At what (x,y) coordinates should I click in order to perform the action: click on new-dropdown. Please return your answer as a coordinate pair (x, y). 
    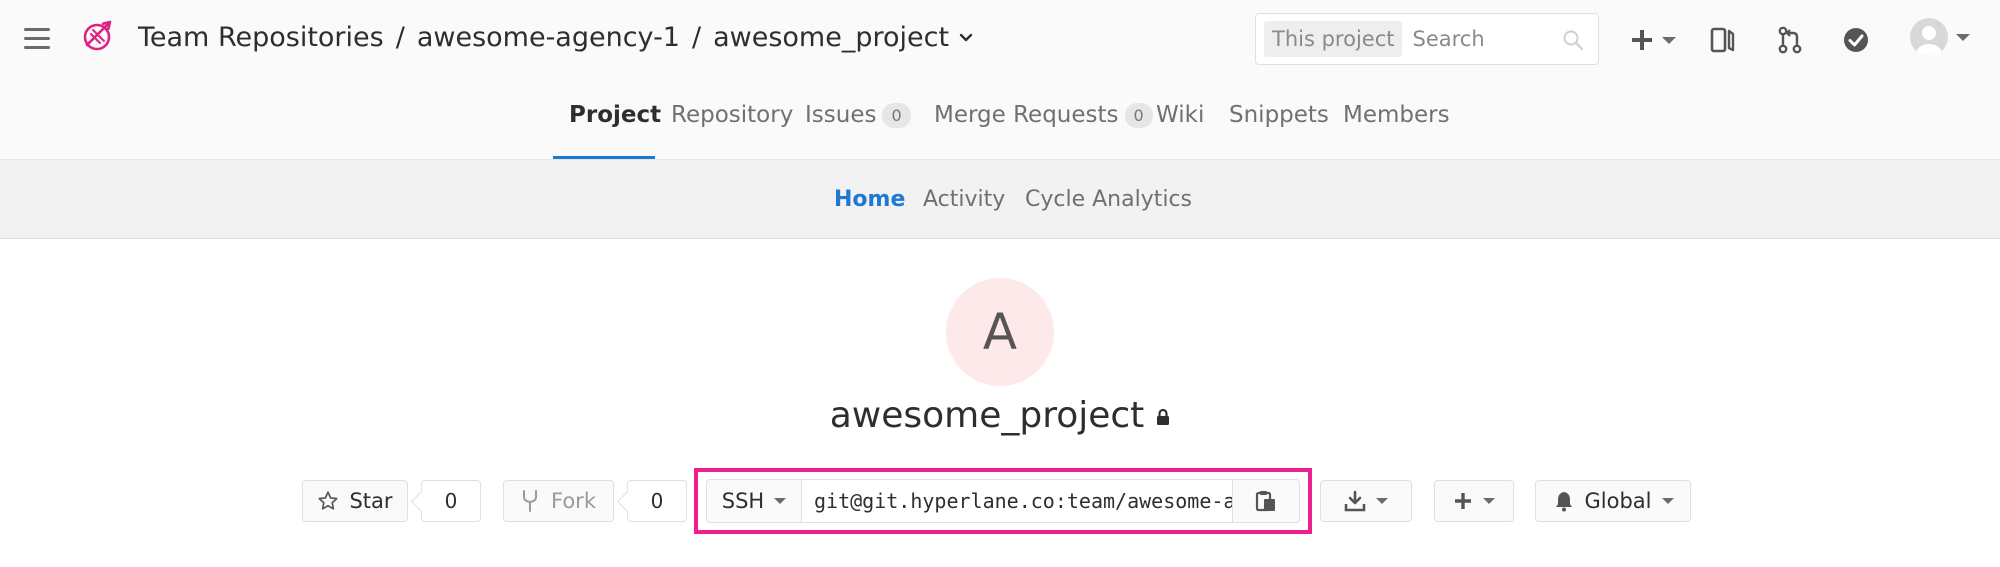
    Looking at the image, I should click on (1653, 40).